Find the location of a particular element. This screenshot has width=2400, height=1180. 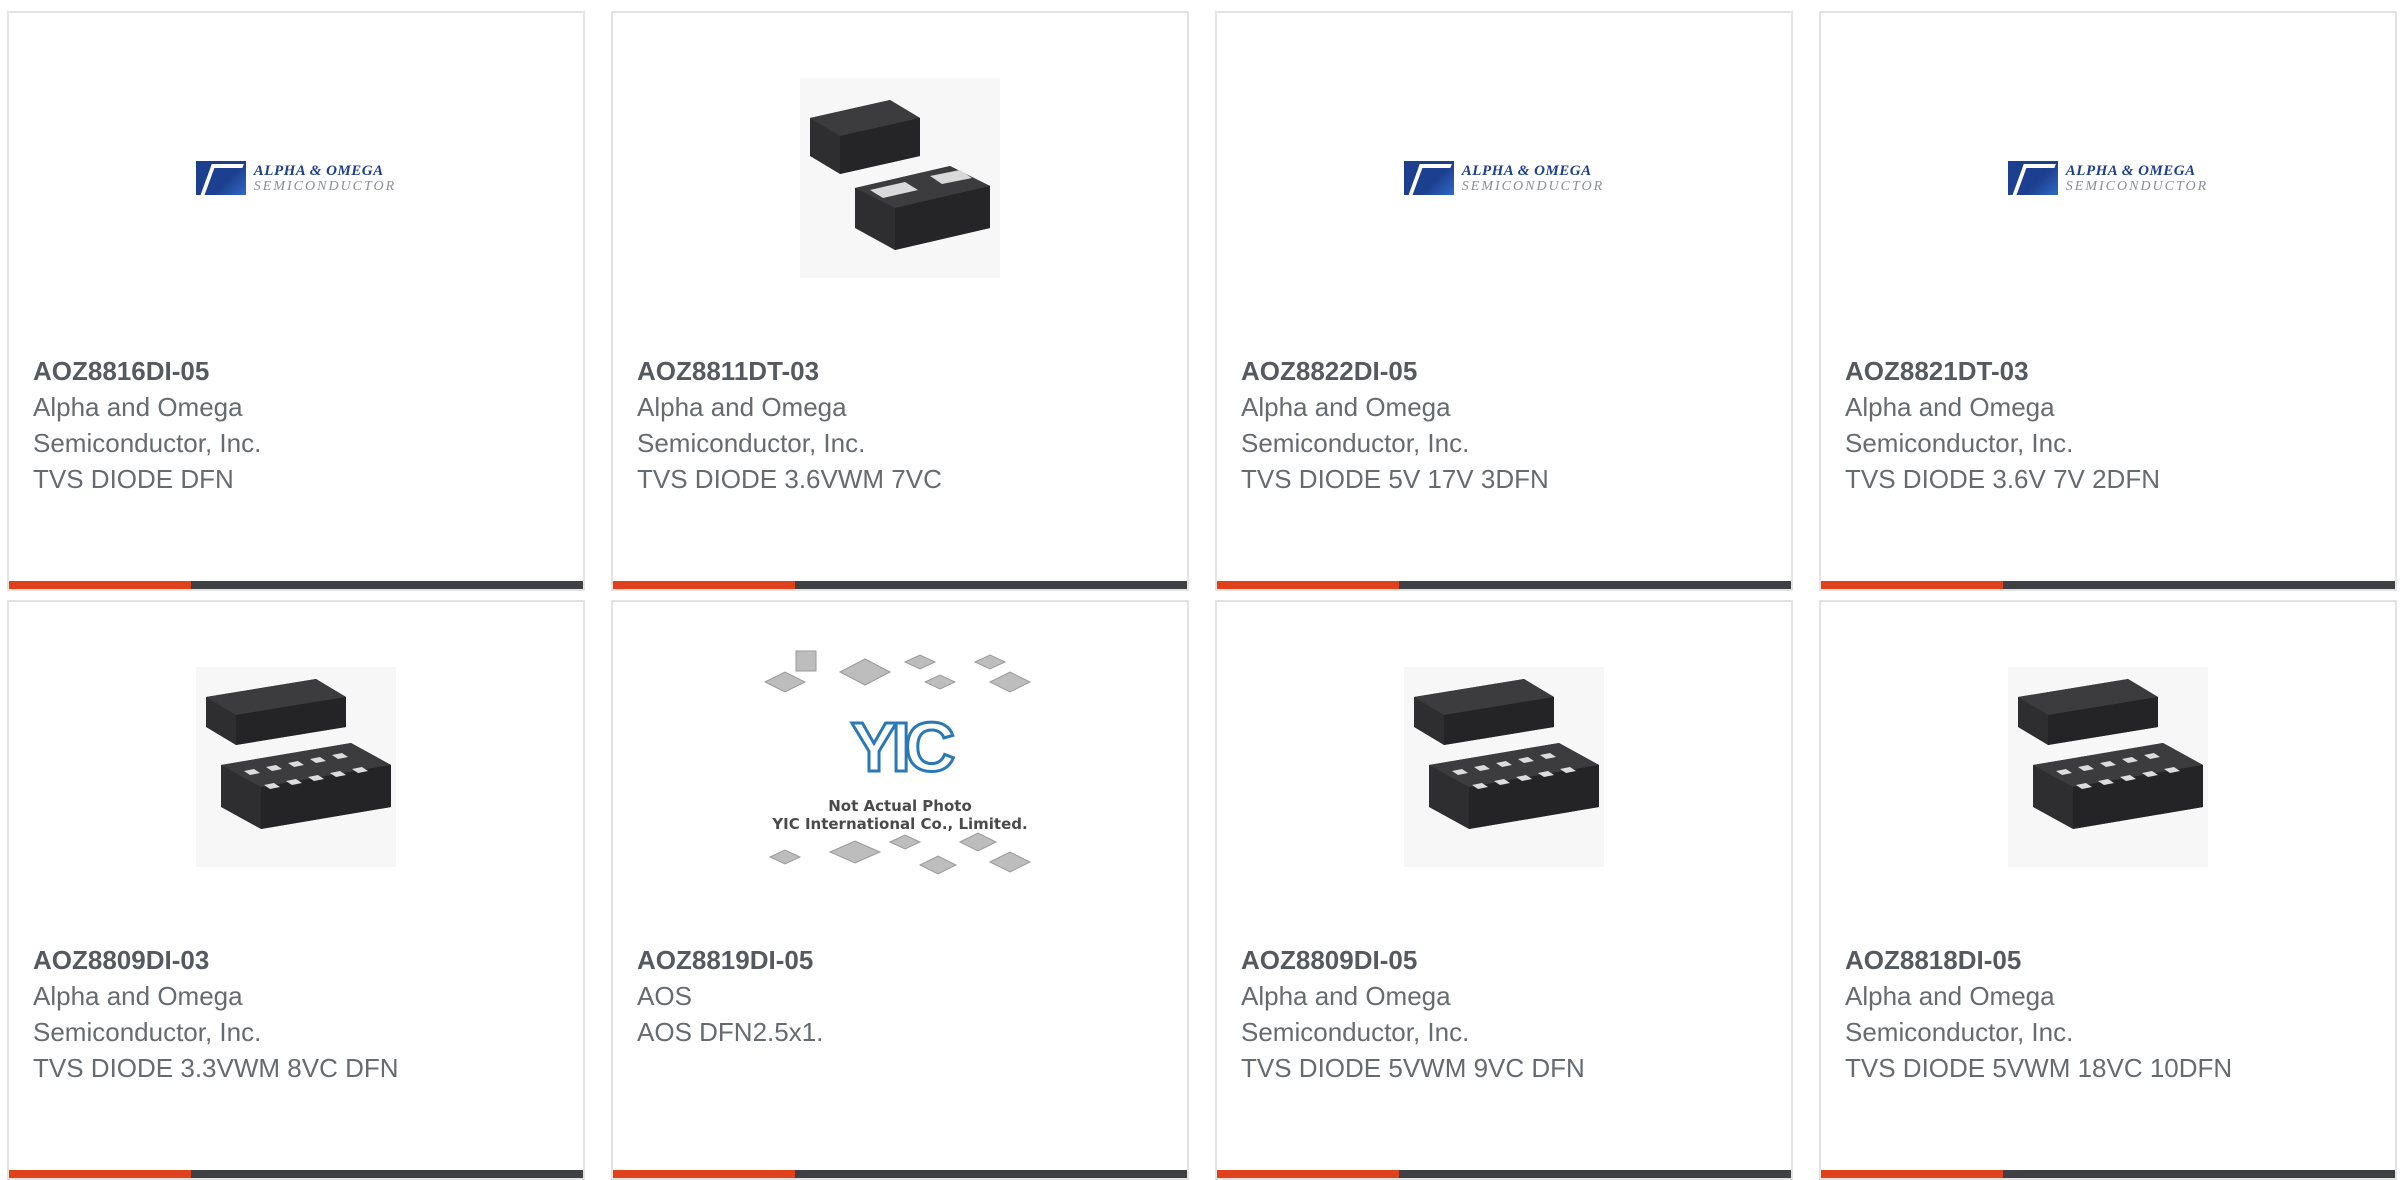

part-number: AOZ8818DI-05 is located at coordinates (2108, 960).